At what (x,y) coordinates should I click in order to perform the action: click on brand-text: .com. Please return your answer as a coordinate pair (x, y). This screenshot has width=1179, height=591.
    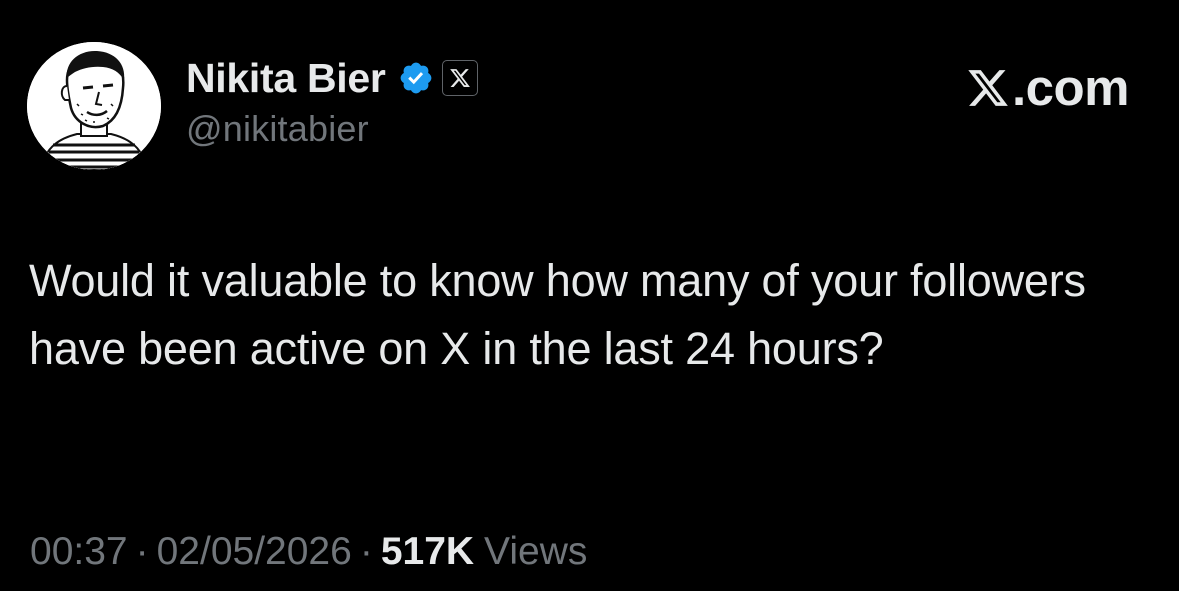
    Looking at the image, I should click on (1070, 87).